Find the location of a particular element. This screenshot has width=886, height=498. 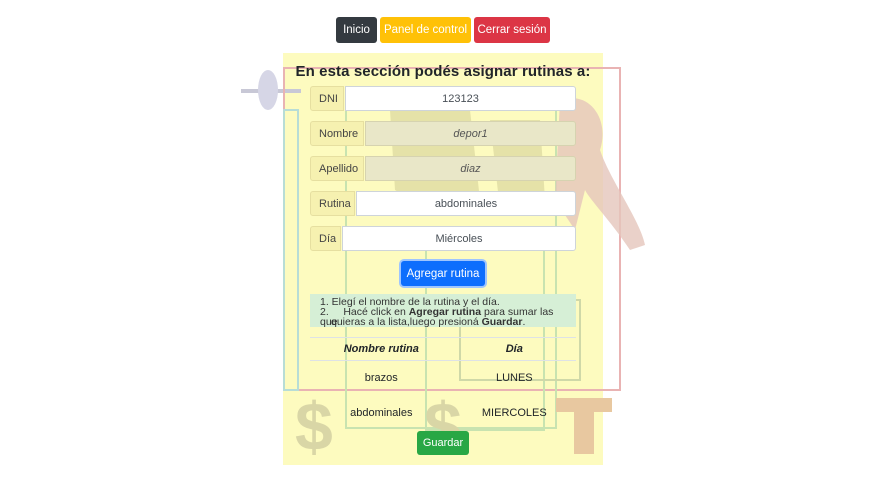

agregar-rutina-button: Agregar rutina is located at coordinates (443, 273).